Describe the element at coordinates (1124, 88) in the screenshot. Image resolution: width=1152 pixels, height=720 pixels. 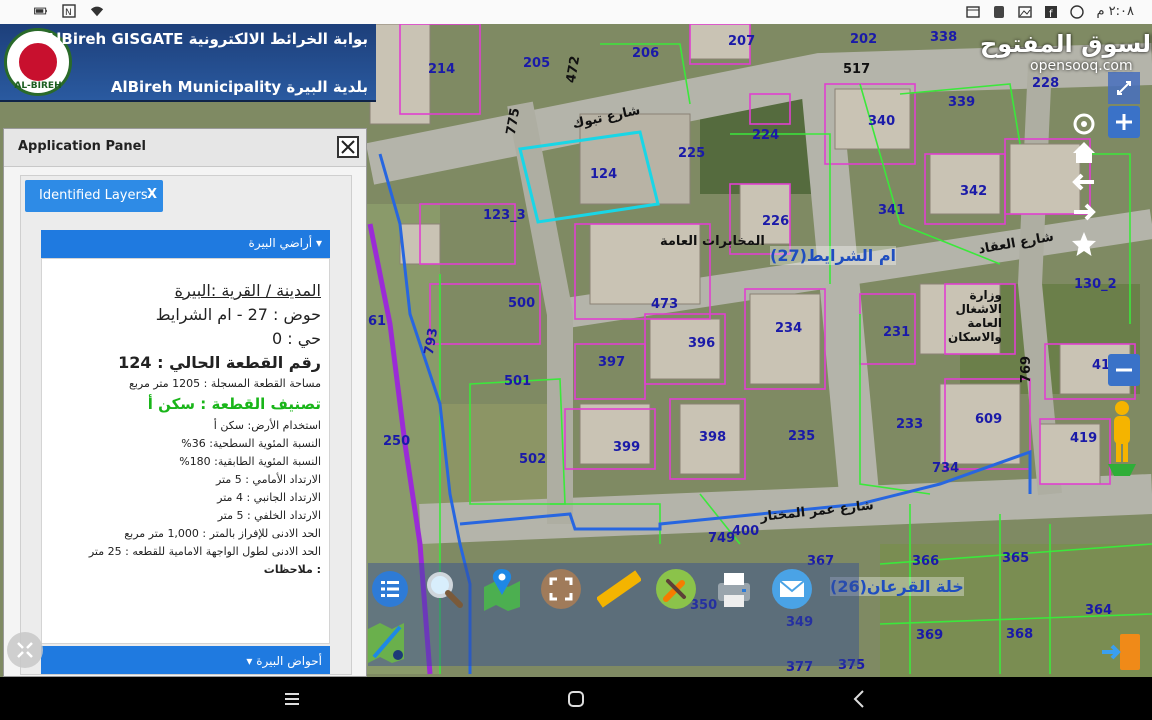
I see `collapse-button` at that location.